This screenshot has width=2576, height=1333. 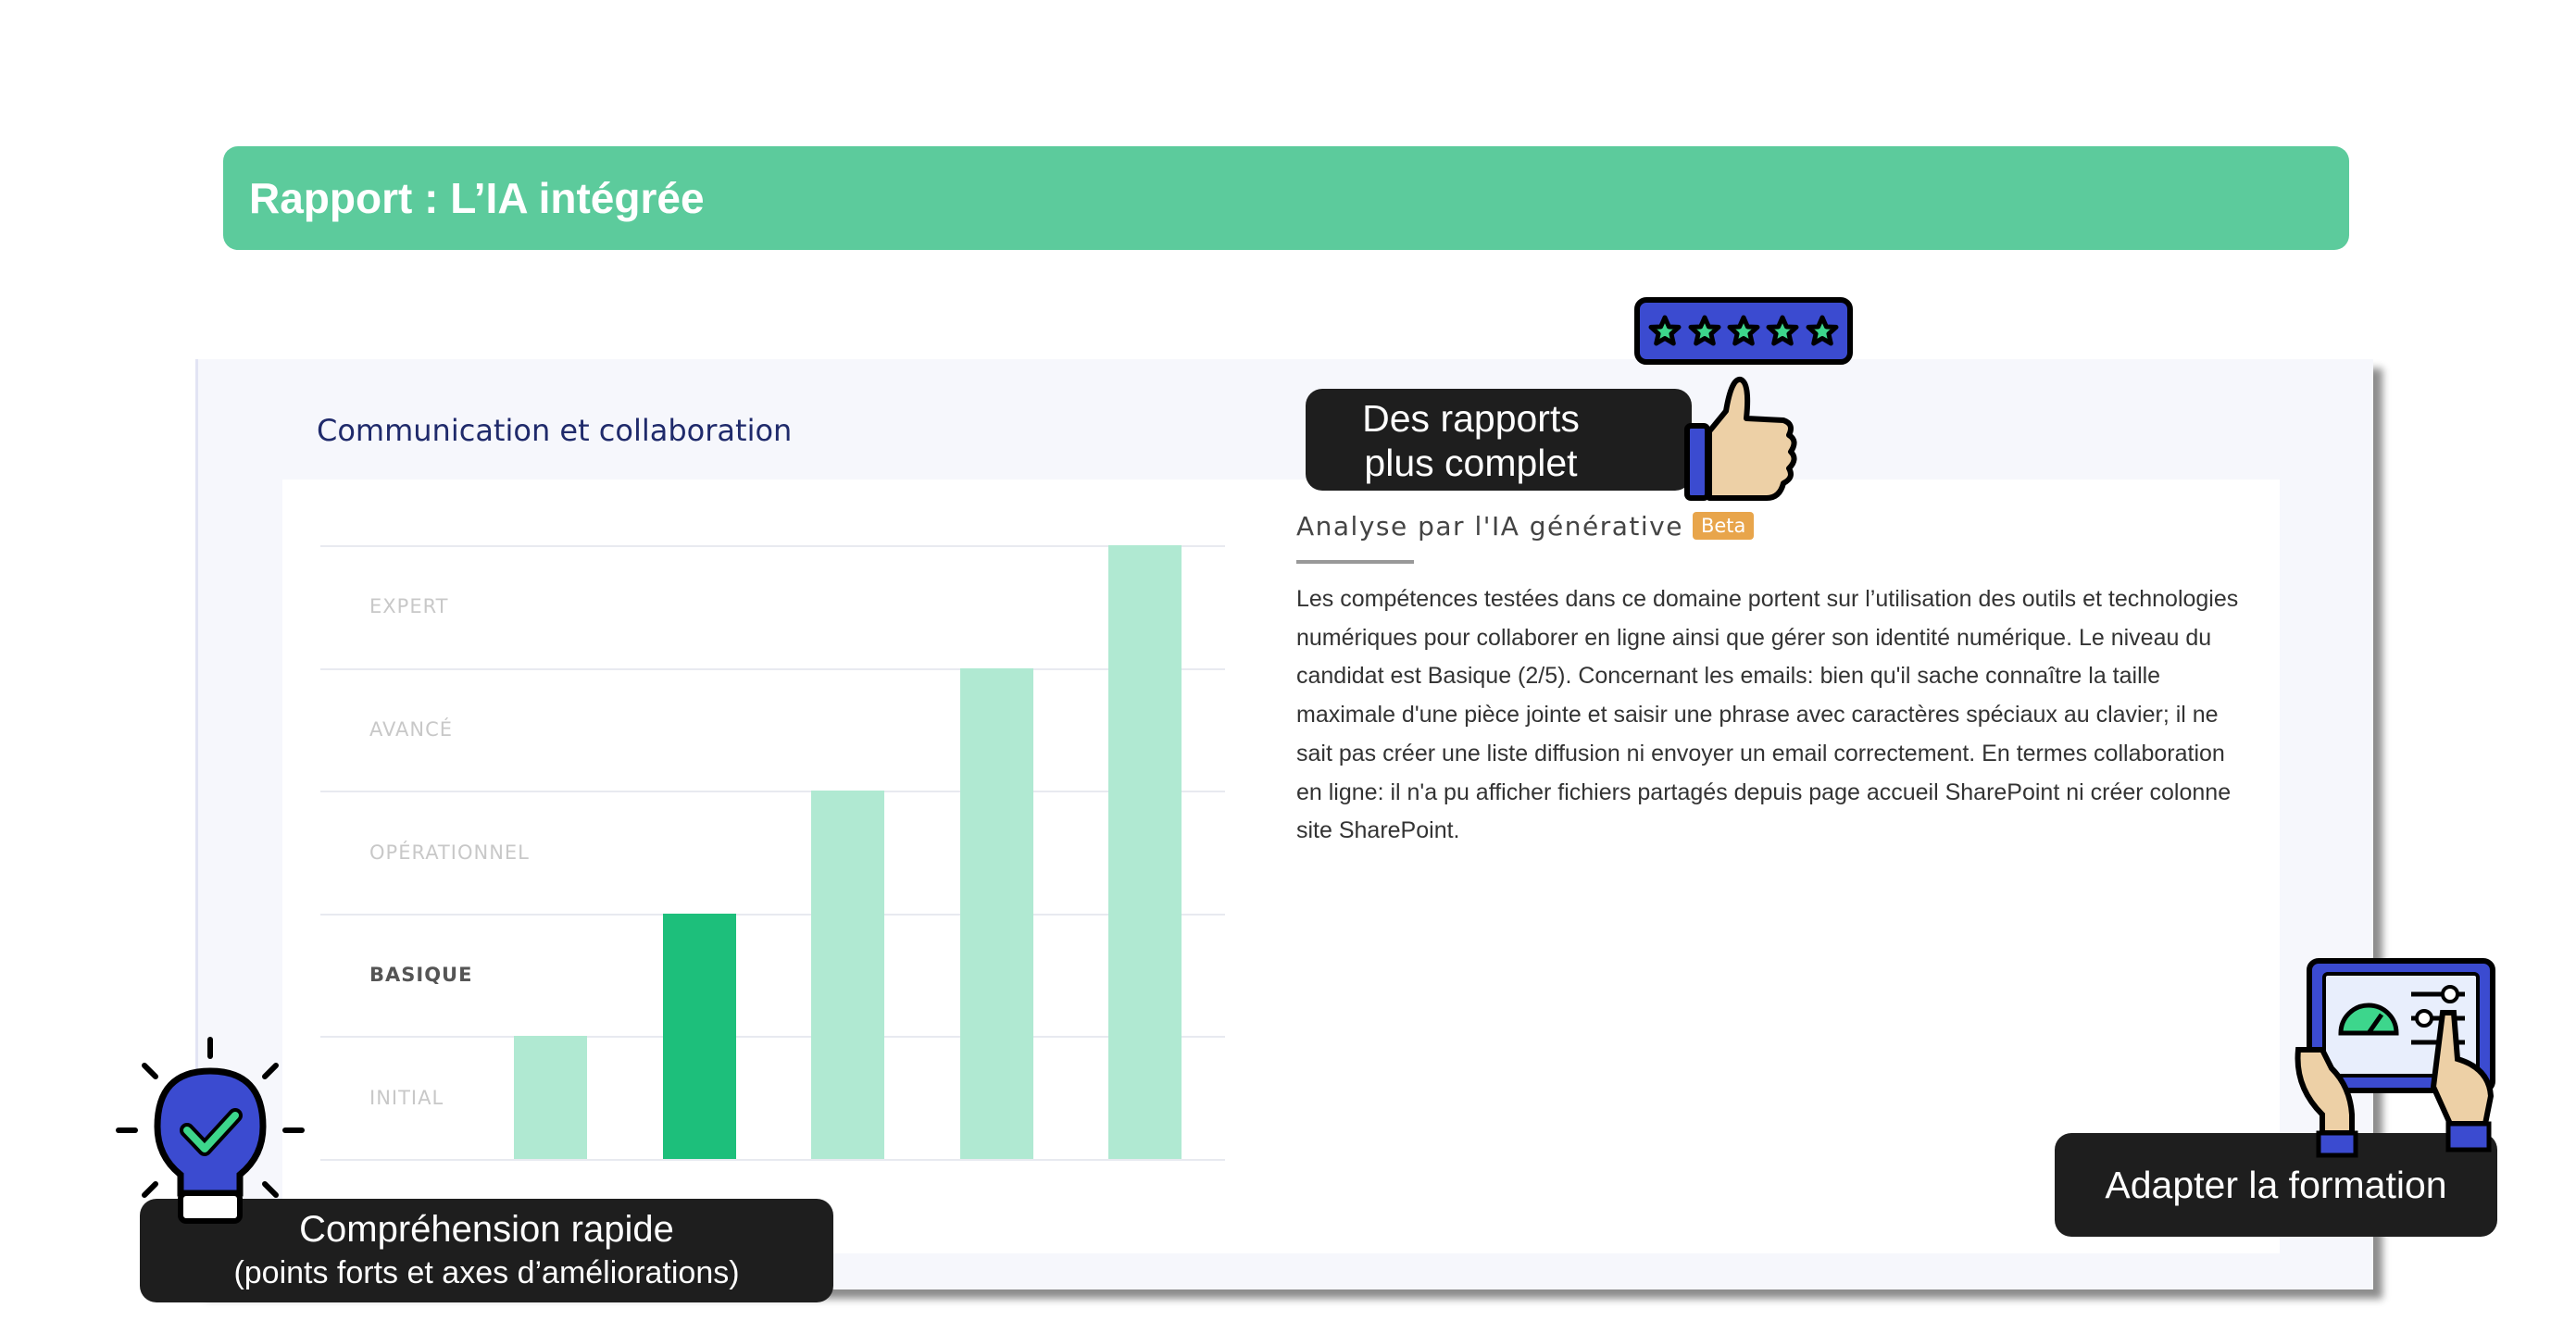 I want to click on report-header: Rapport : L’IA intégrée, so click(x=1286, y=198).